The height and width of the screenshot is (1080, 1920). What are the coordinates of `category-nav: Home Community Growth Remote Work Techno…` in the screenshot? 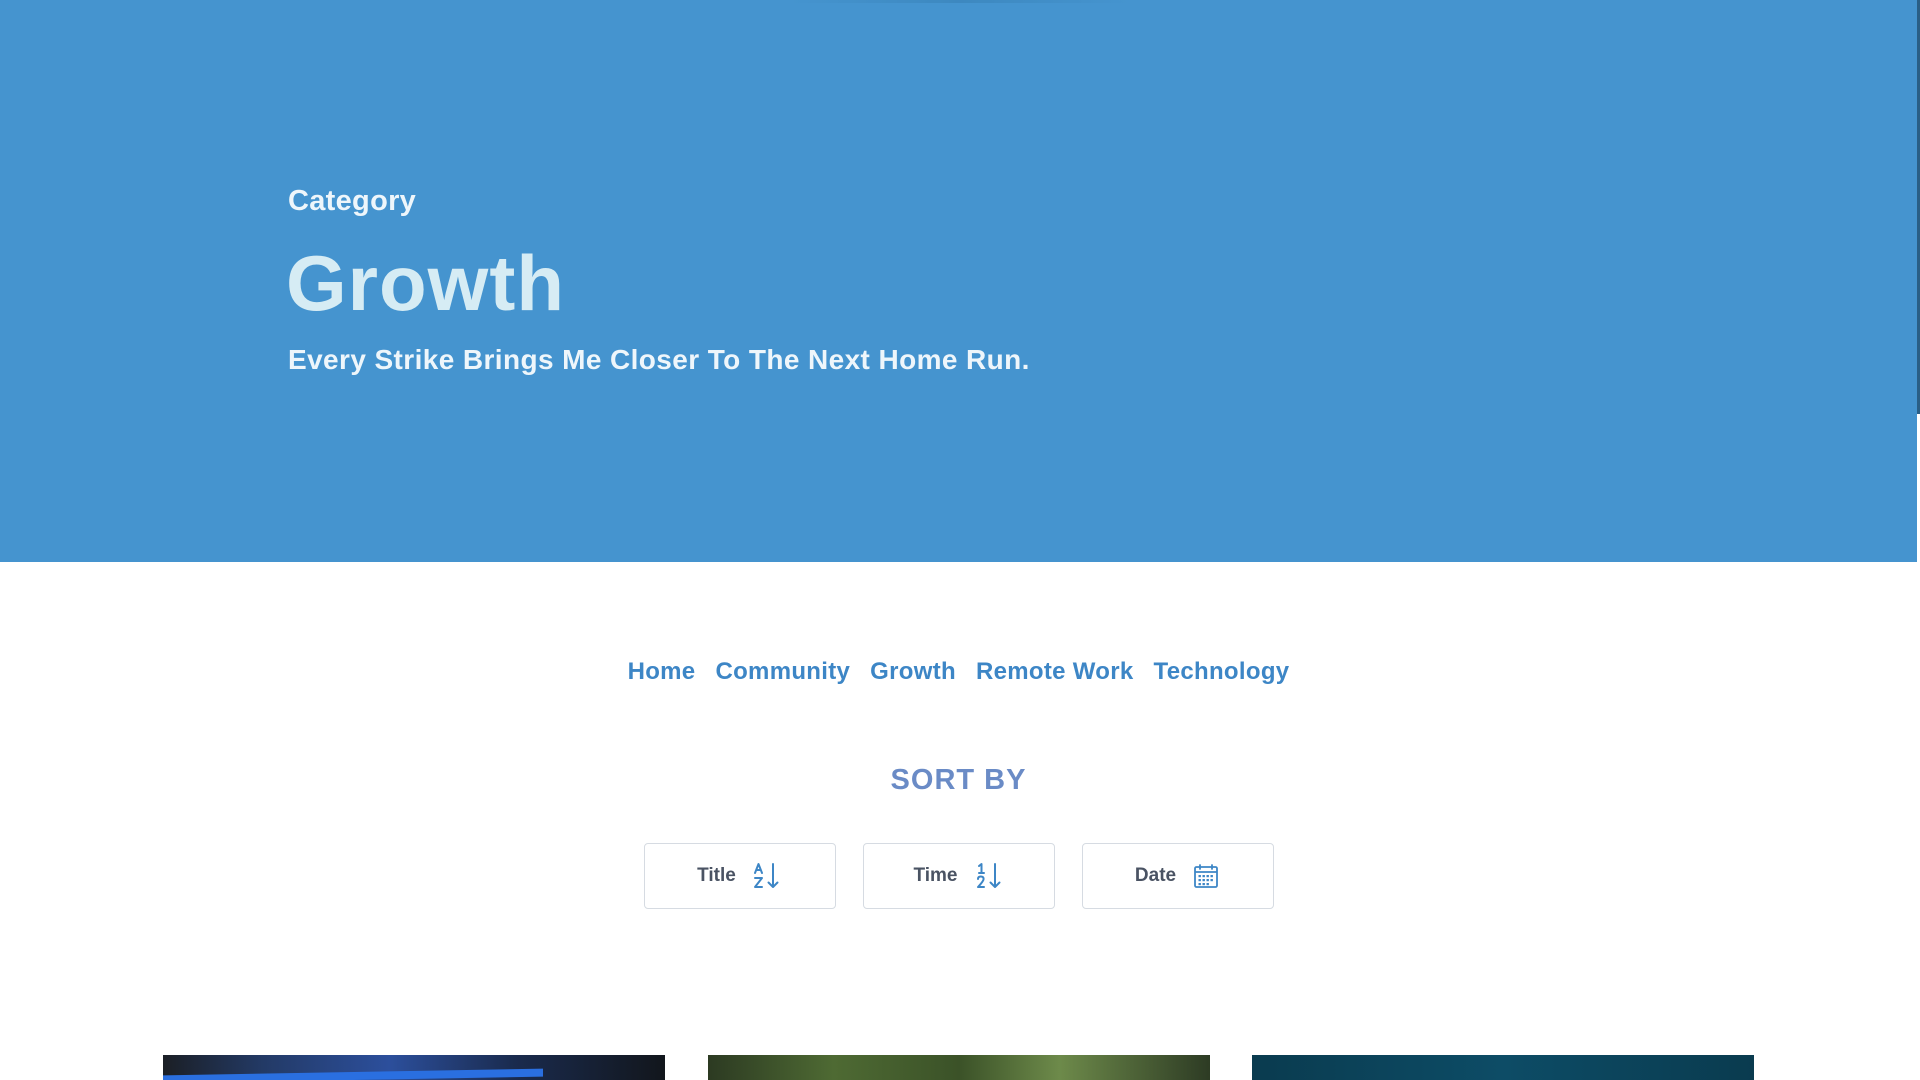 It's located at (958, 672).